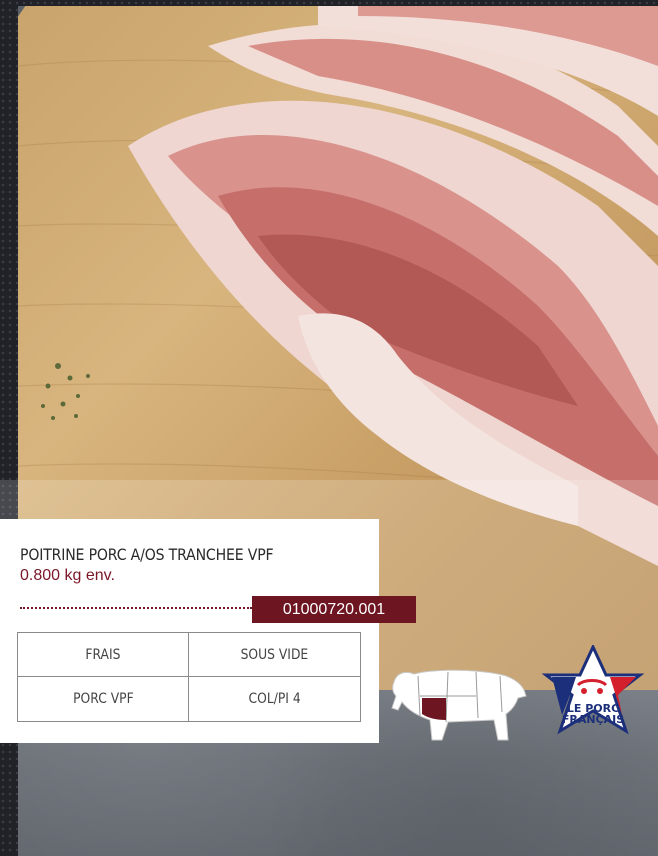  What do you see at coordinates (458, 702) in the screenshot?
I see `pig-cut-diagram-icon` at bounding box center [458, 702].